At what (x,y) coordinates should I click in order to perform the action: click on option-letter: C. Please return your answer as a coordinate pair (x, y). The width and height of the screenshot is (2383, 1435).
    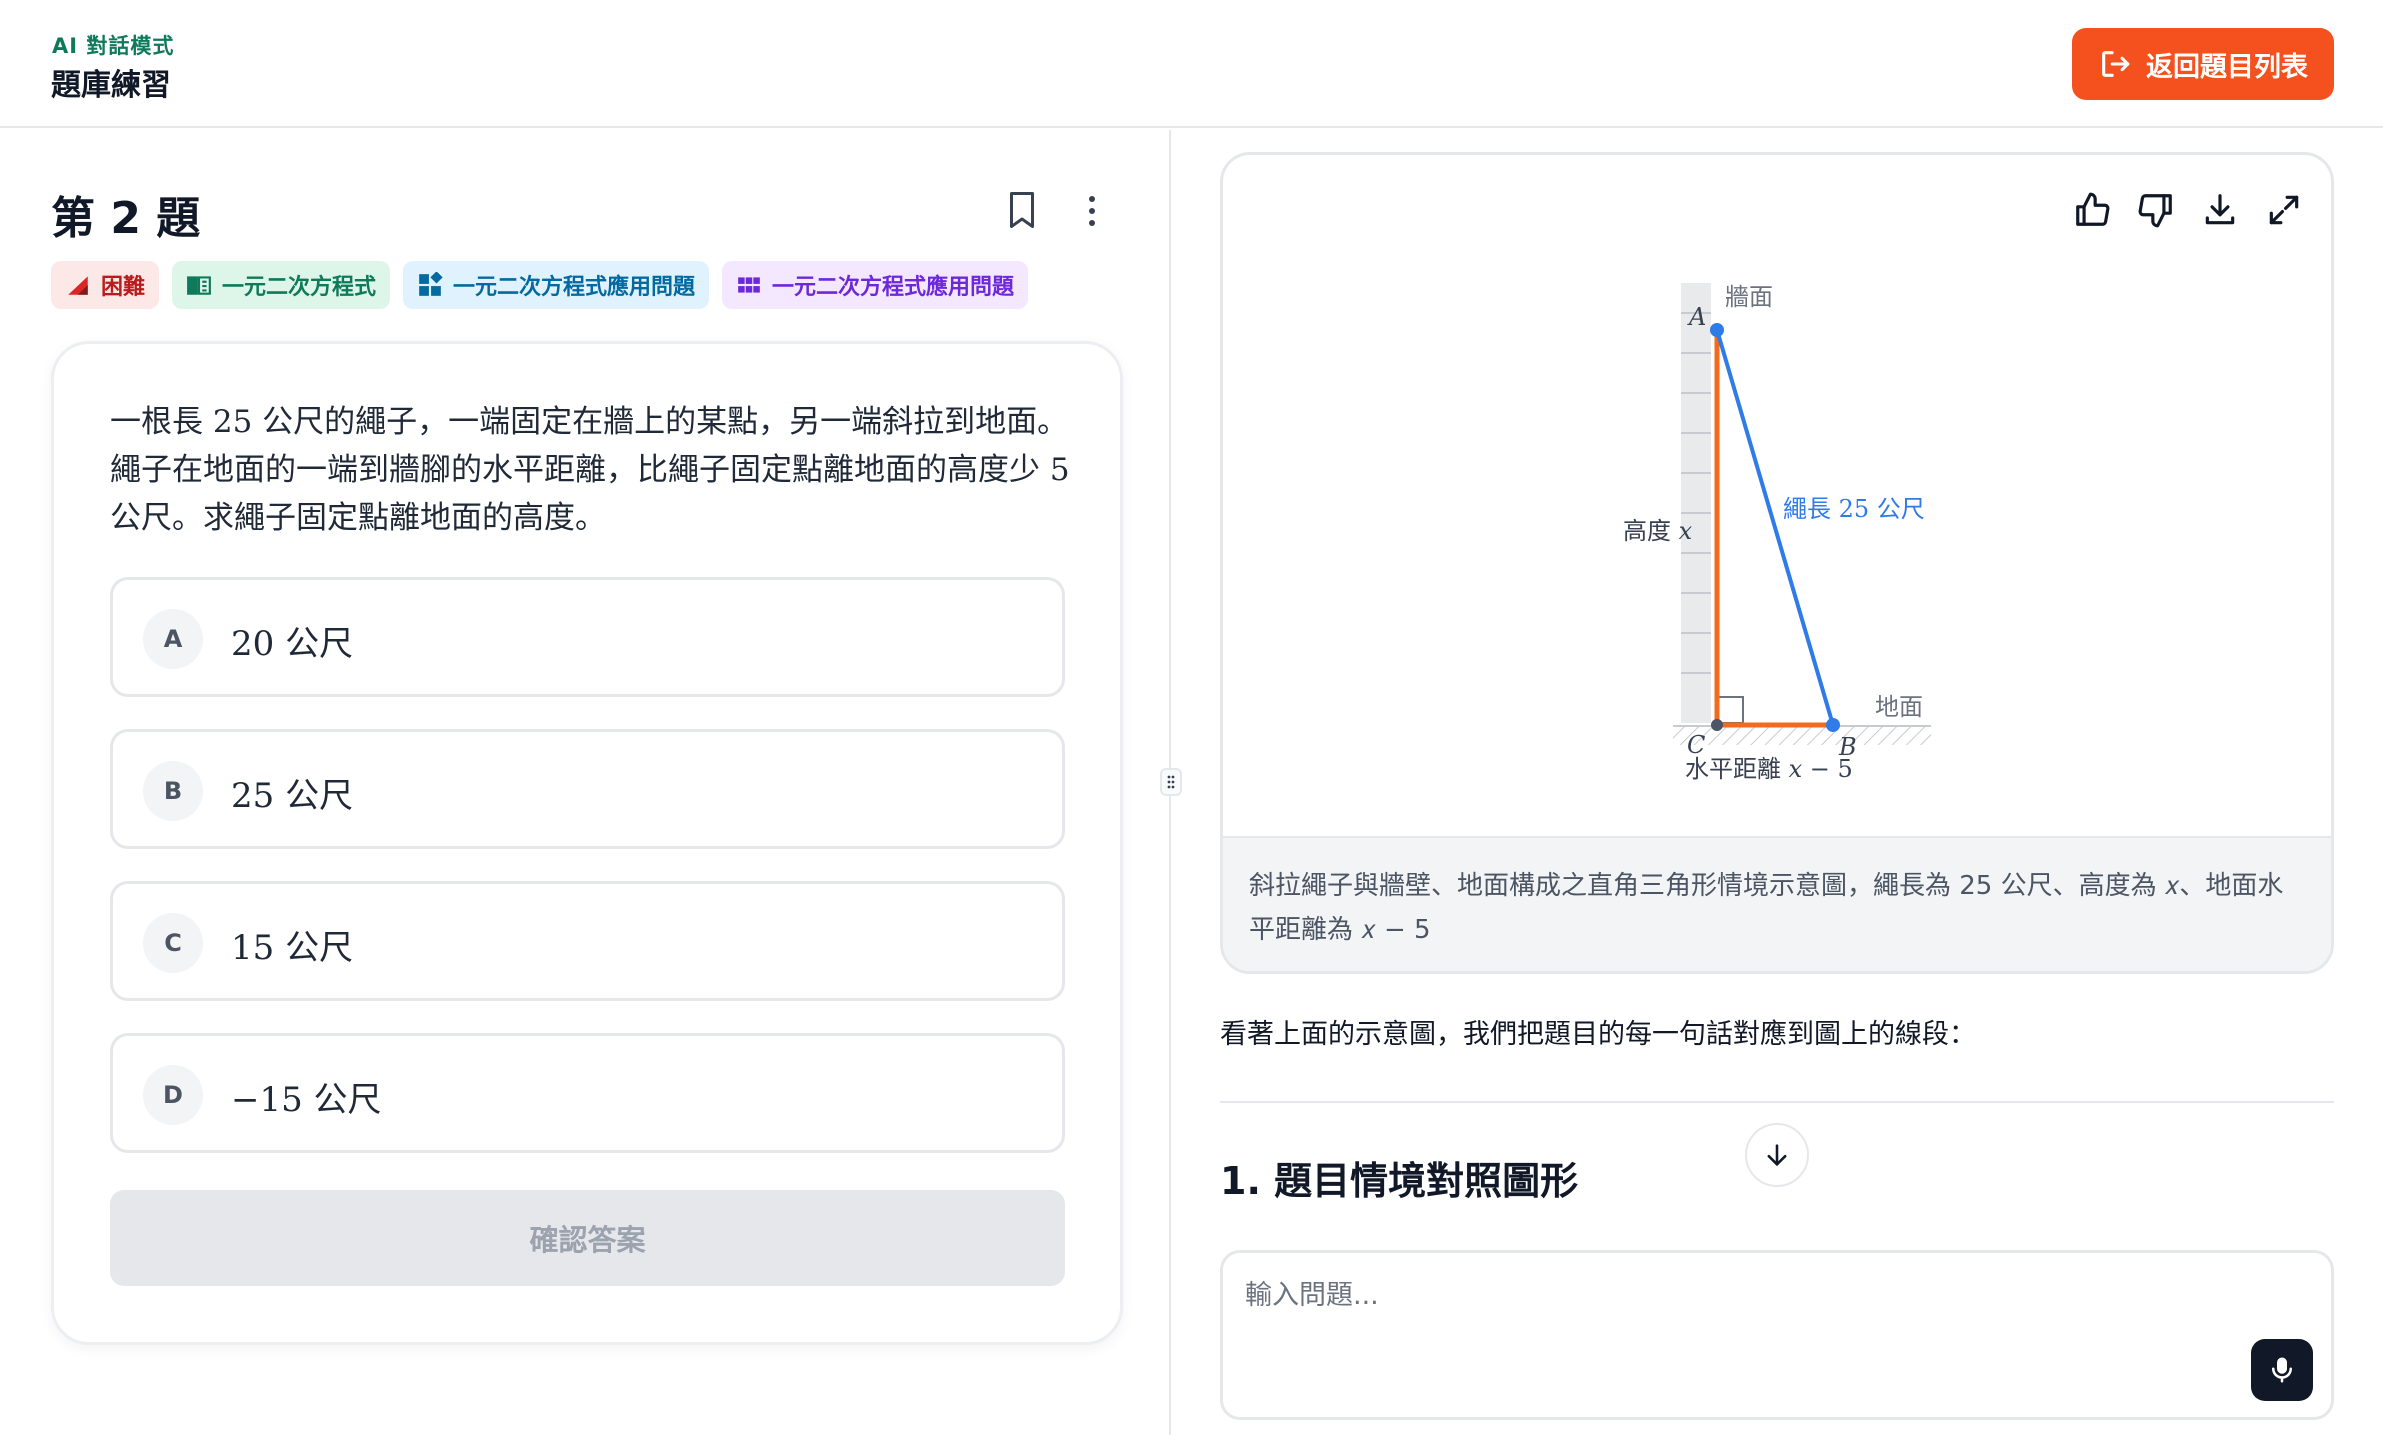
    Looking at the image, I should click on (173, 943).